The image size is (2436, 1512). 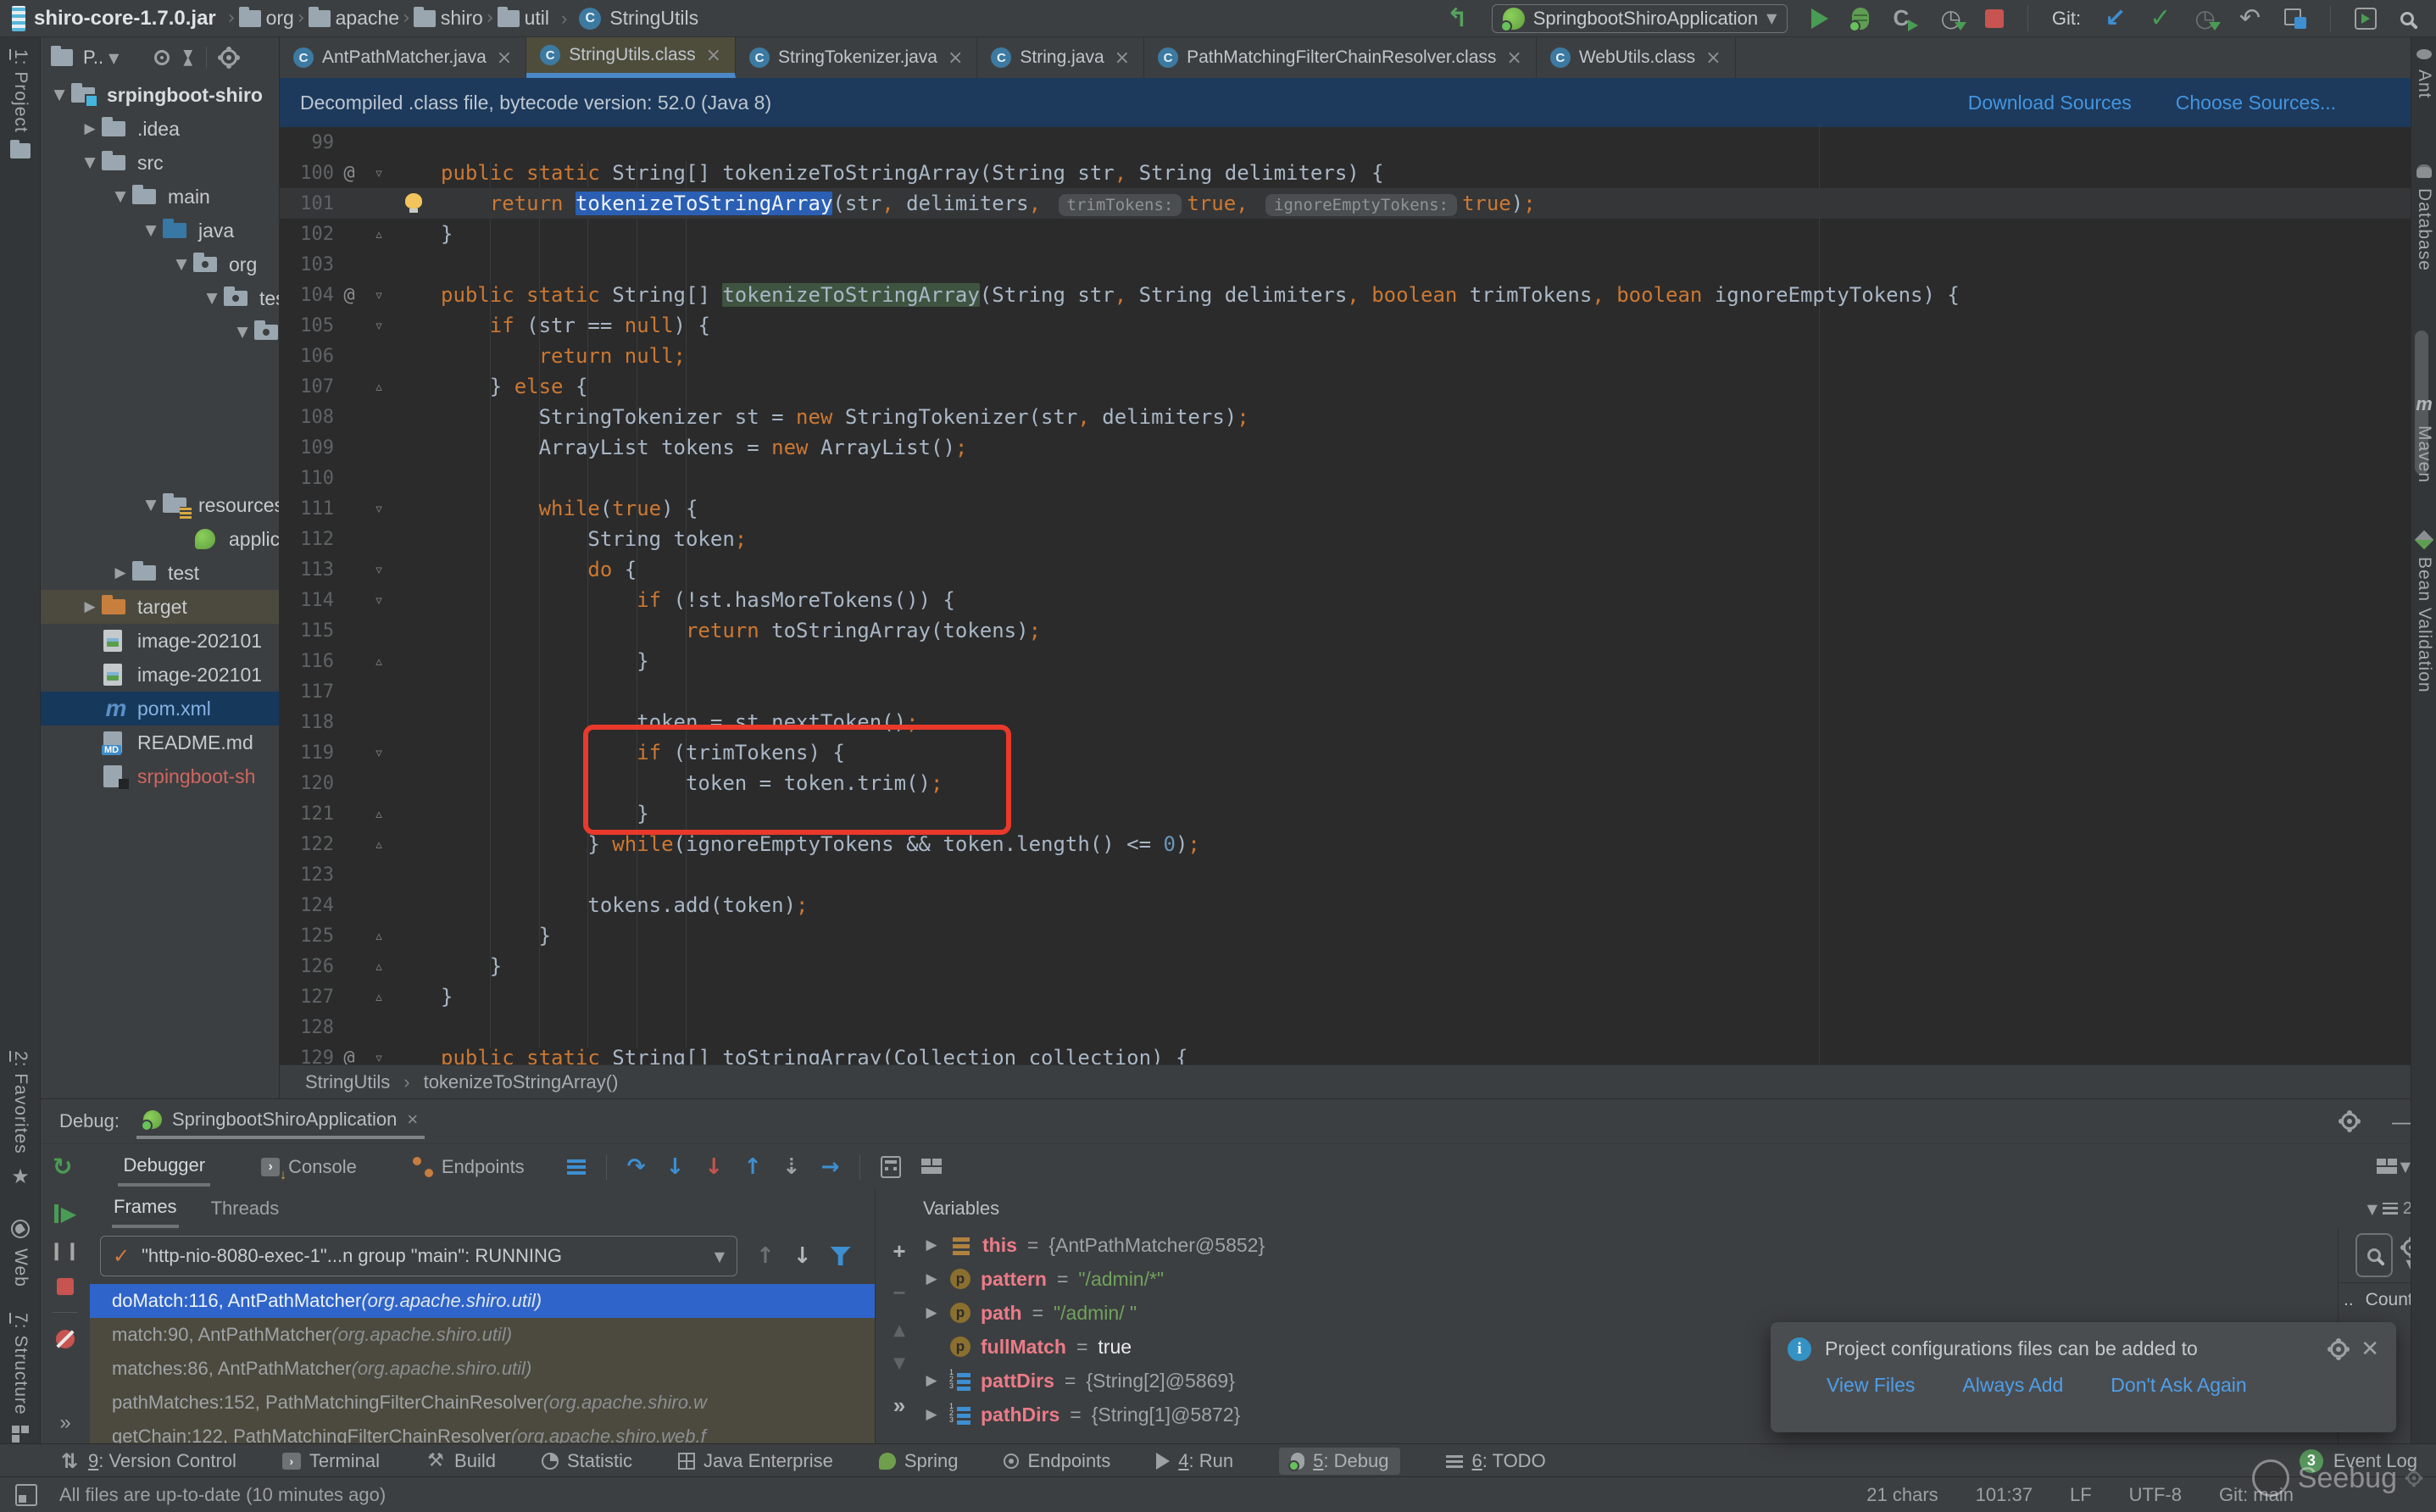 I want to click on notification-link-viewfiles: View Files, so click(x=1871, y=1385).